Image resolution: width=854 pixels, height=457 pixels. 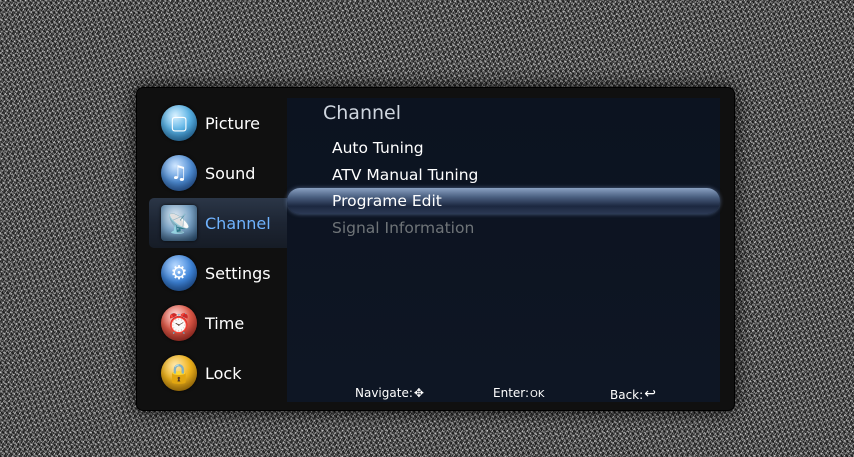 I want to click on ok-icon: OK, so click(x=537, y=394).